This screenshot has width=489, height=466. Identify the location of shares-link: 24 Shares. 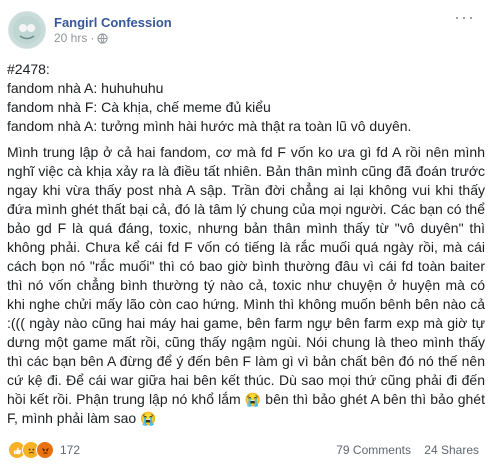
(451, 450).